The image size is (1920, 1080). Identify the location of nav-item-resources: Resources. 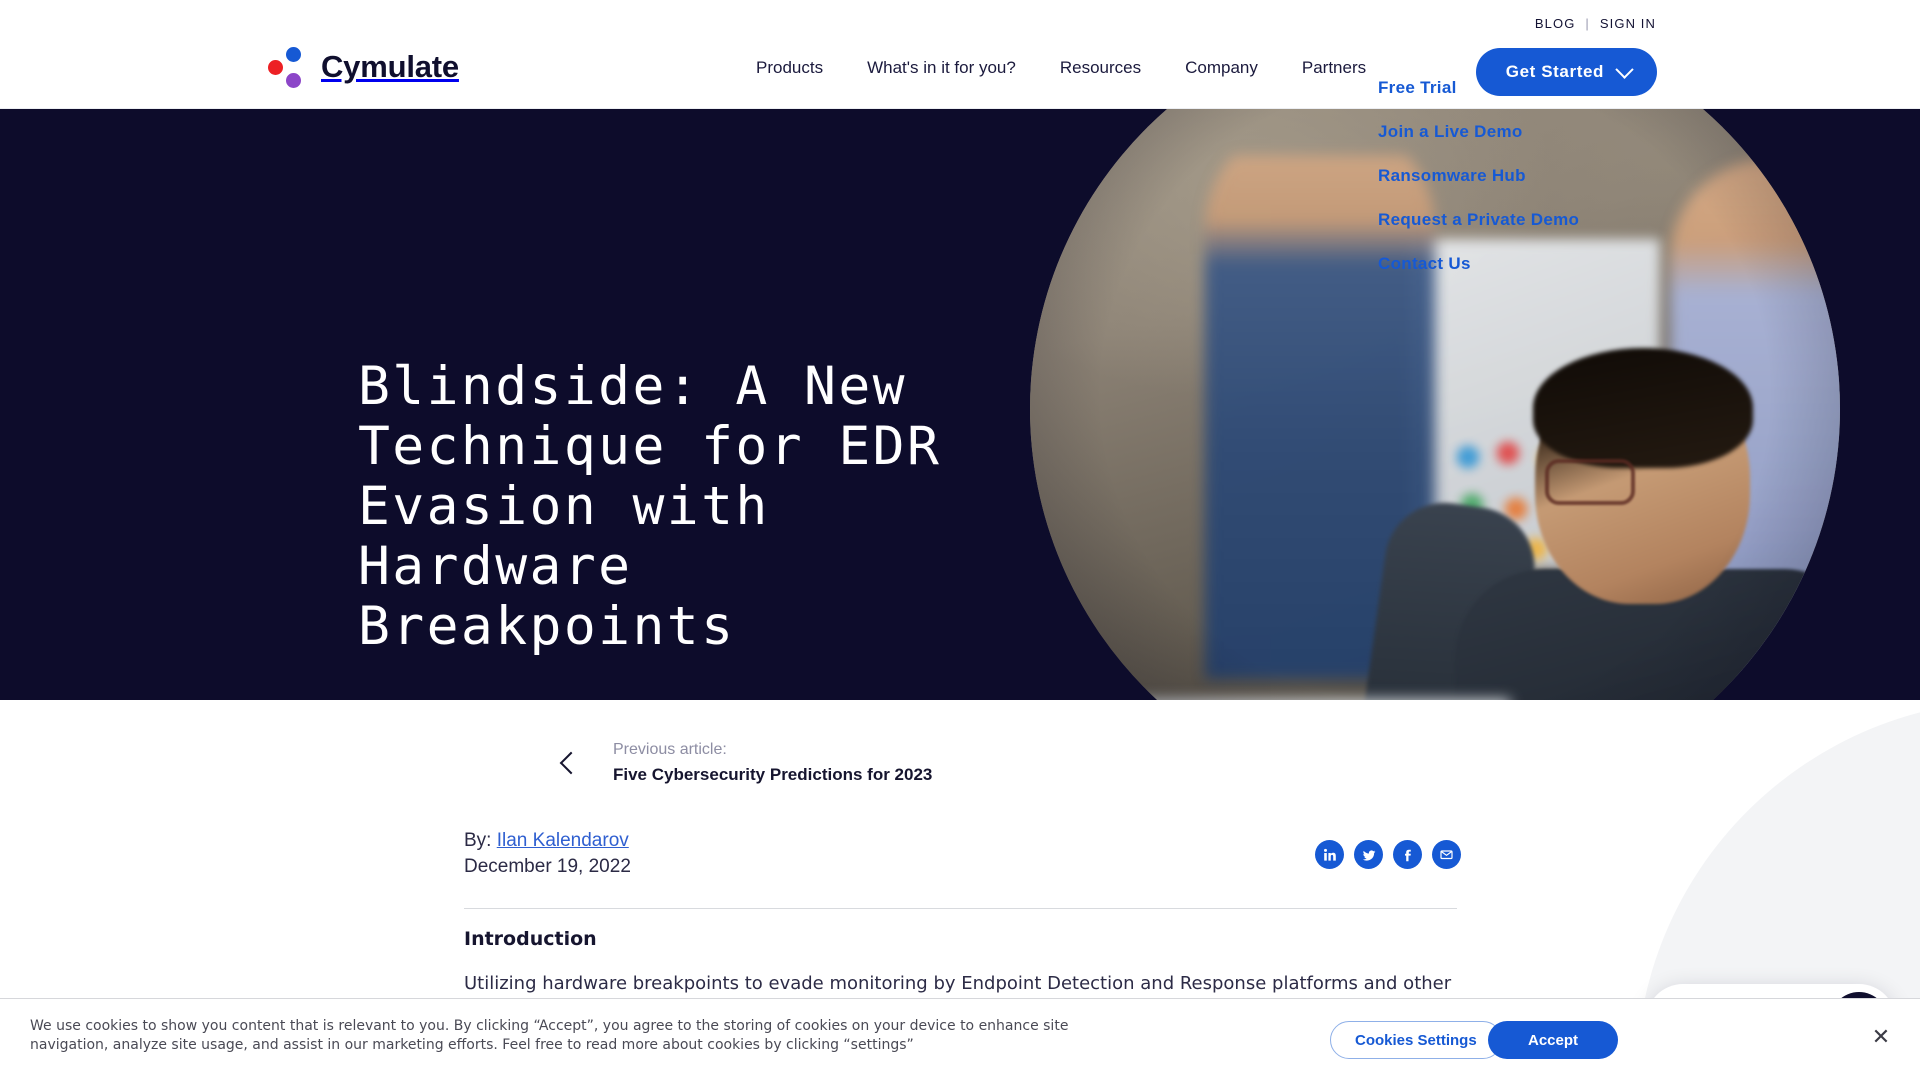
(1100, 68).